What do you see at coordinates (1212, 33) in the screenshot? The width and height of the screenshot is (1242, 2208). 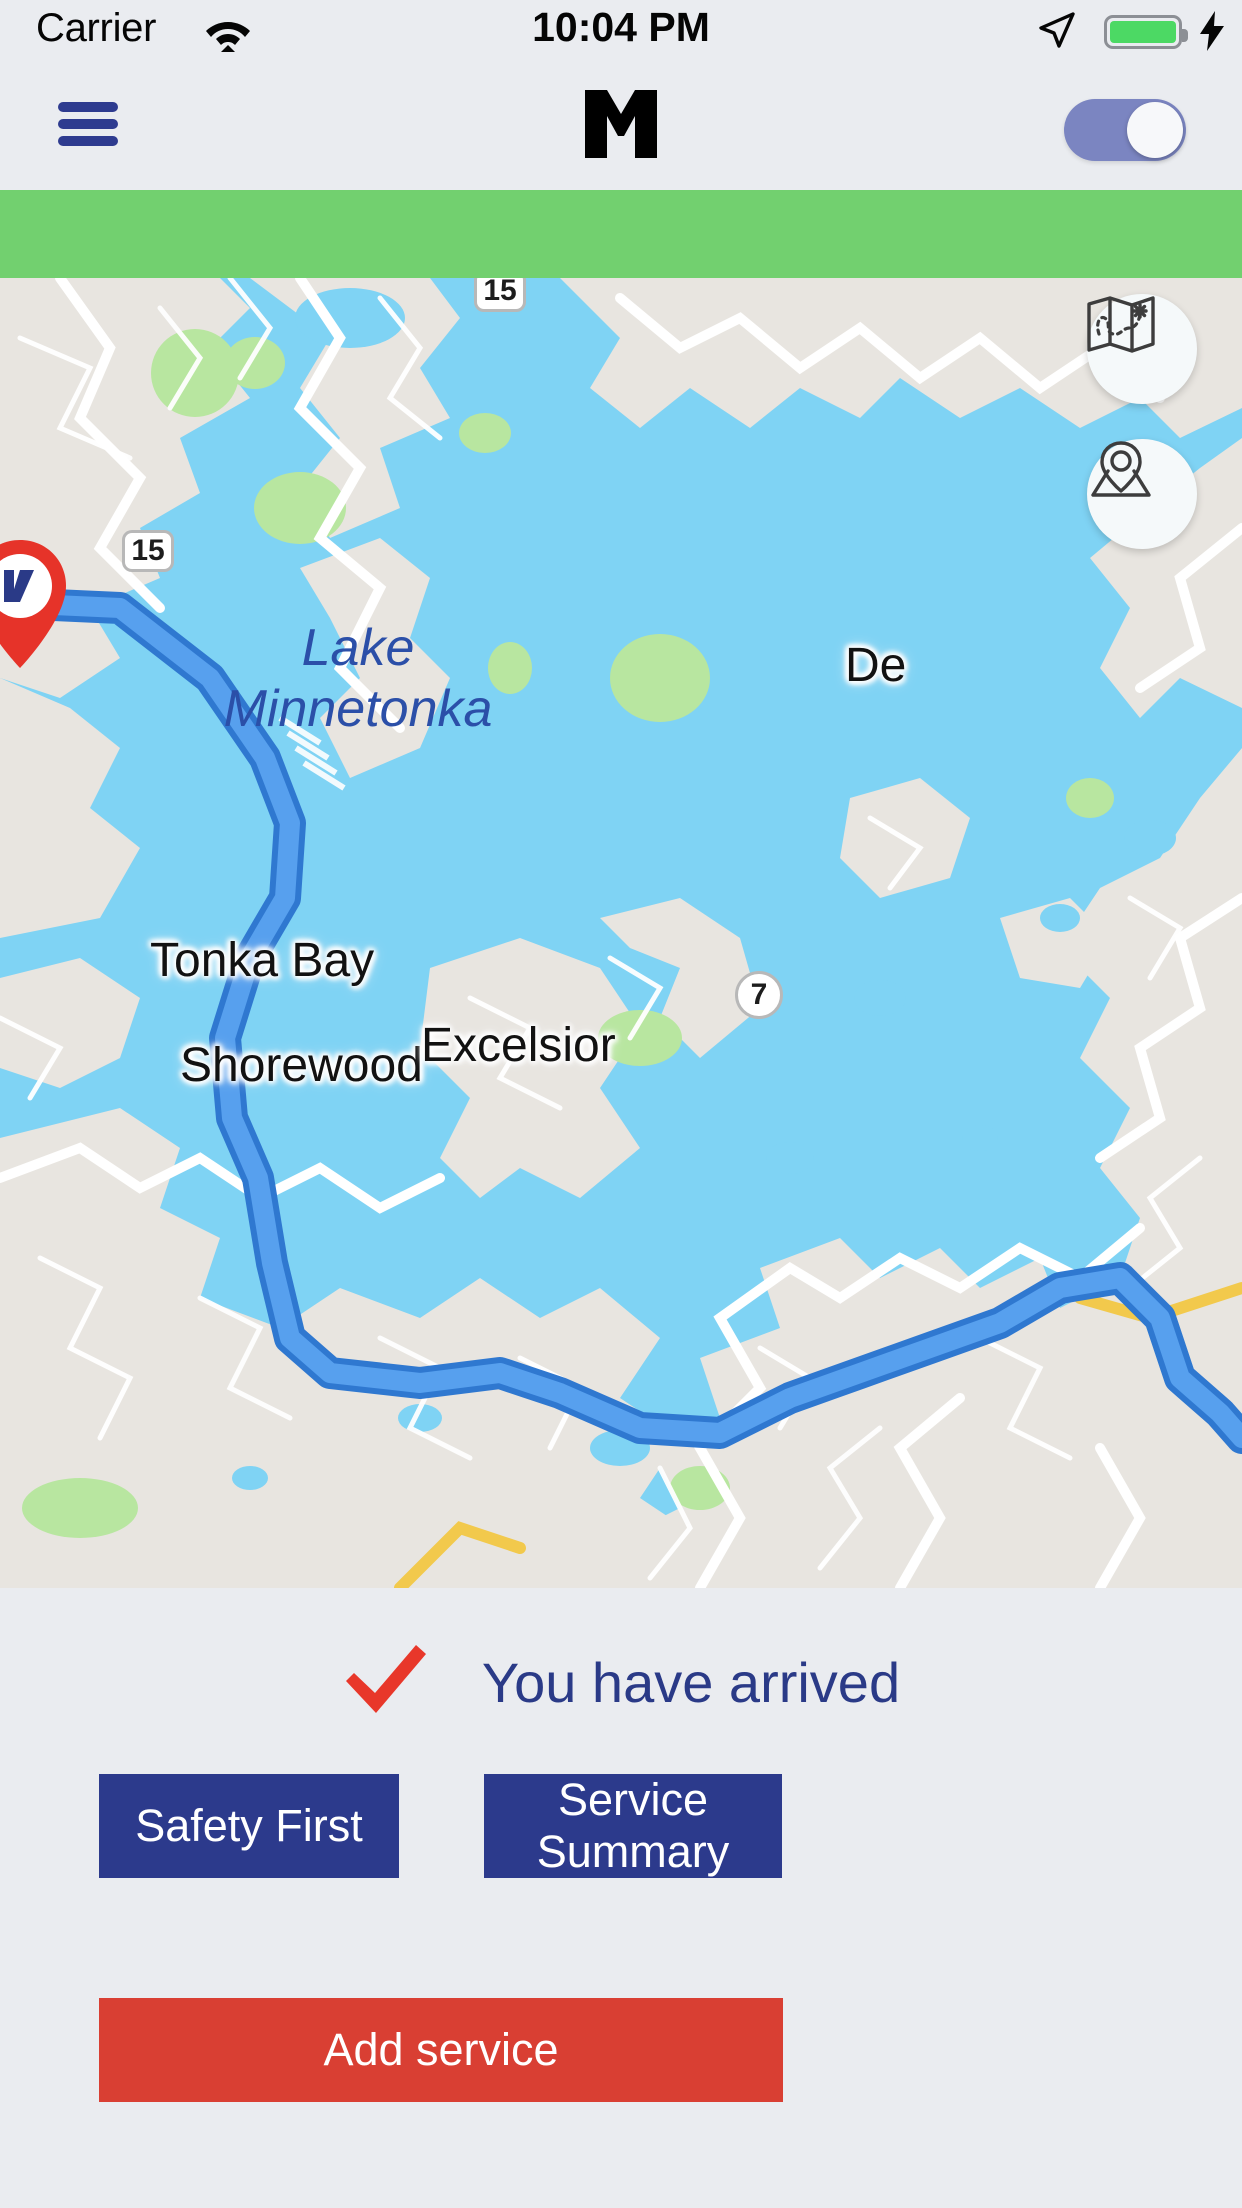 I see `lightning-bolt-icon` at bounding box center [1212, 33].